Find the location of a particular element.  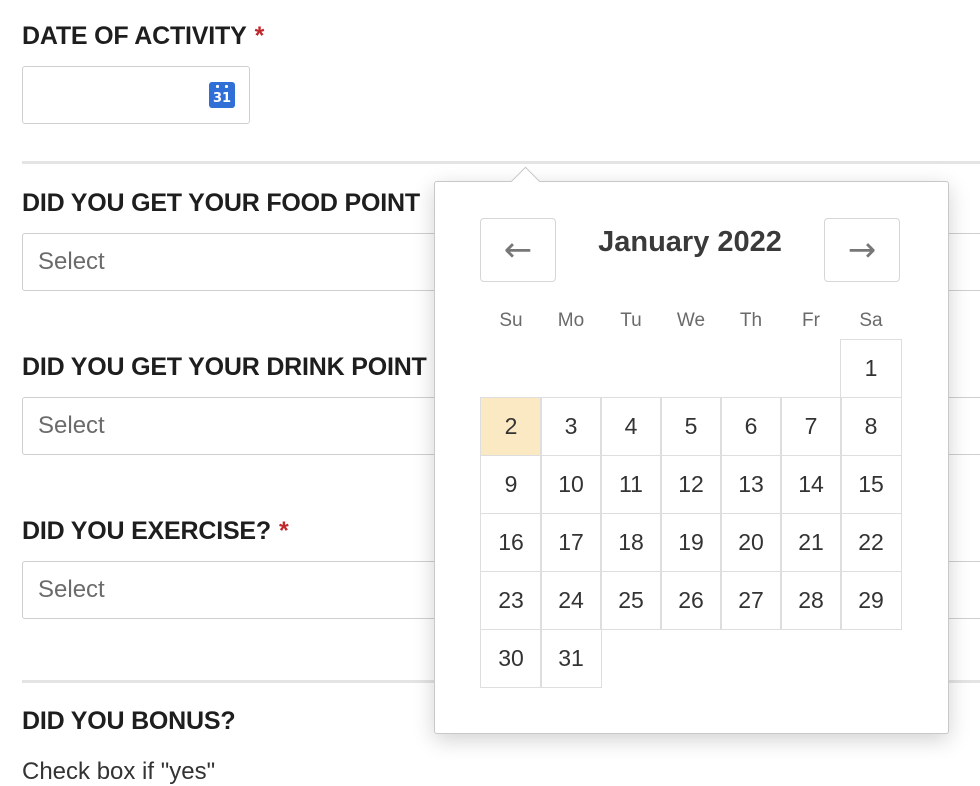

calendar-week-row: 23 24 25 26 27 28 29 is located at coordinates (691, 600).